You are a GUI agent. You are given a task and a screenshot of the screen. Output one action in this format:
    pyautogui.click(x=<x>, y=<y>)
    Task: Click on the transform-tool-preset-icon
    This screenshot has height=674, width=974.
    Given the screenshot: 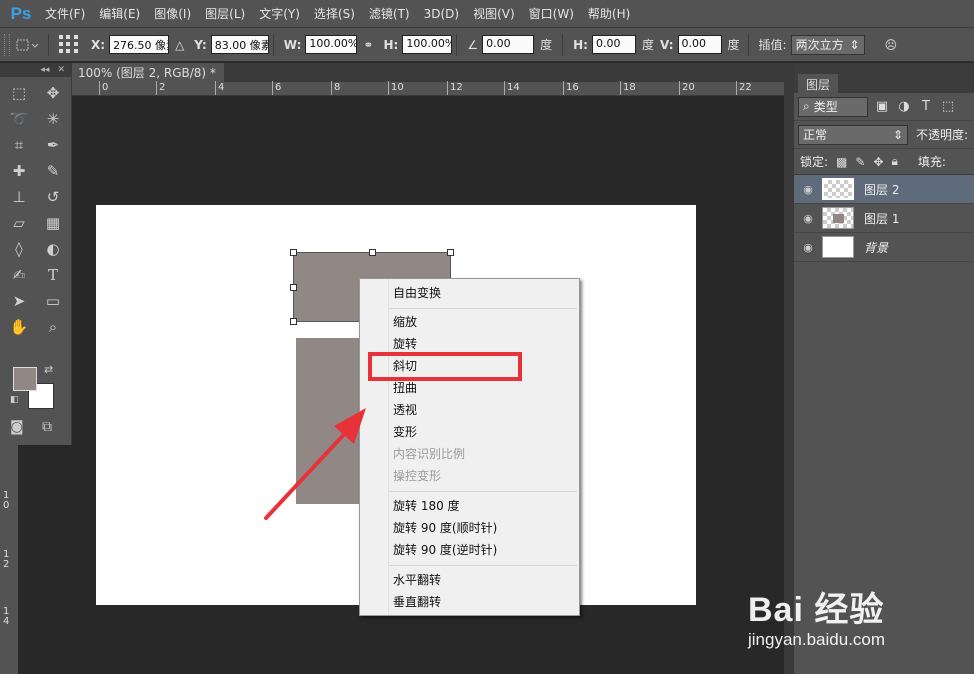 What is the action you would take?
    pyautogui.click(x=27, y=45)
    